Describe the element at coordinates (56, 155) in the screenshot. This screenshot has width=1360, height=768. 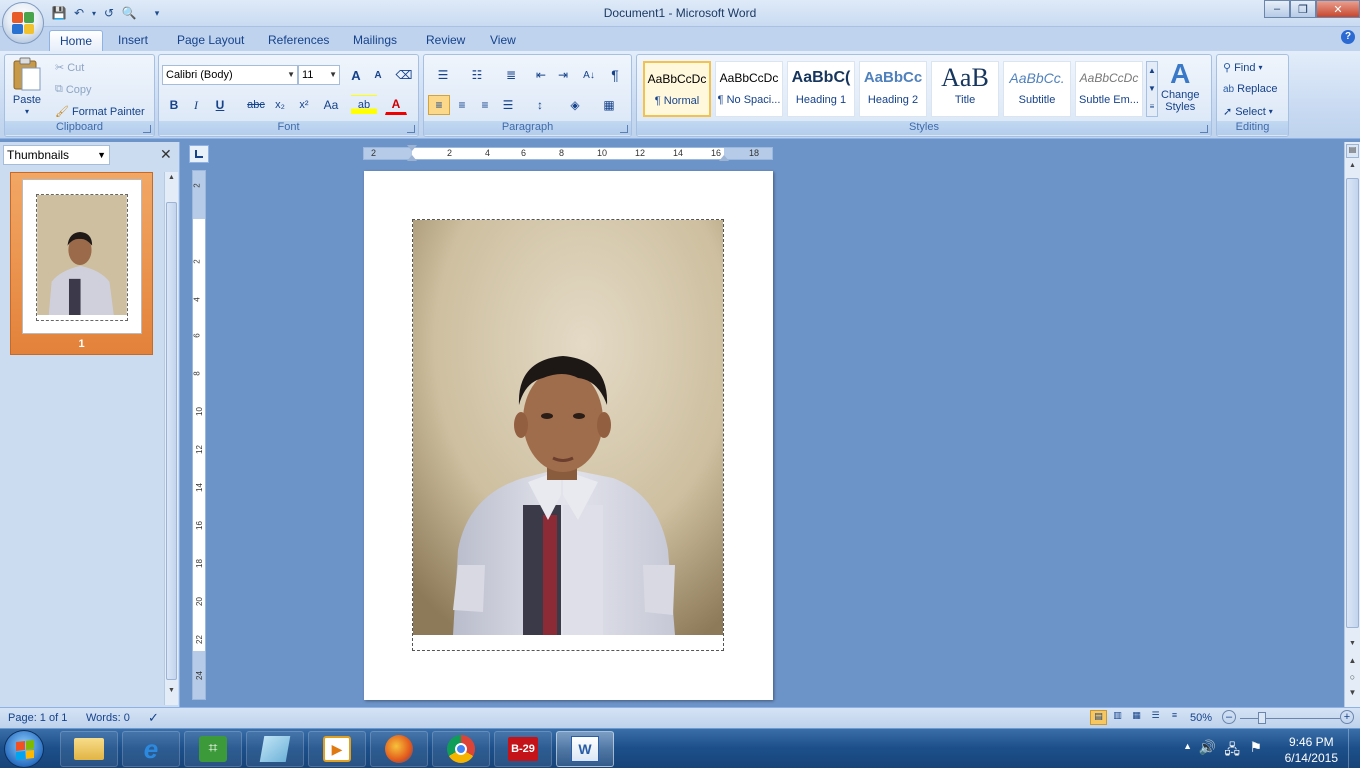
I see `navigation-pane-select: Thumbnails ▼` at that location.